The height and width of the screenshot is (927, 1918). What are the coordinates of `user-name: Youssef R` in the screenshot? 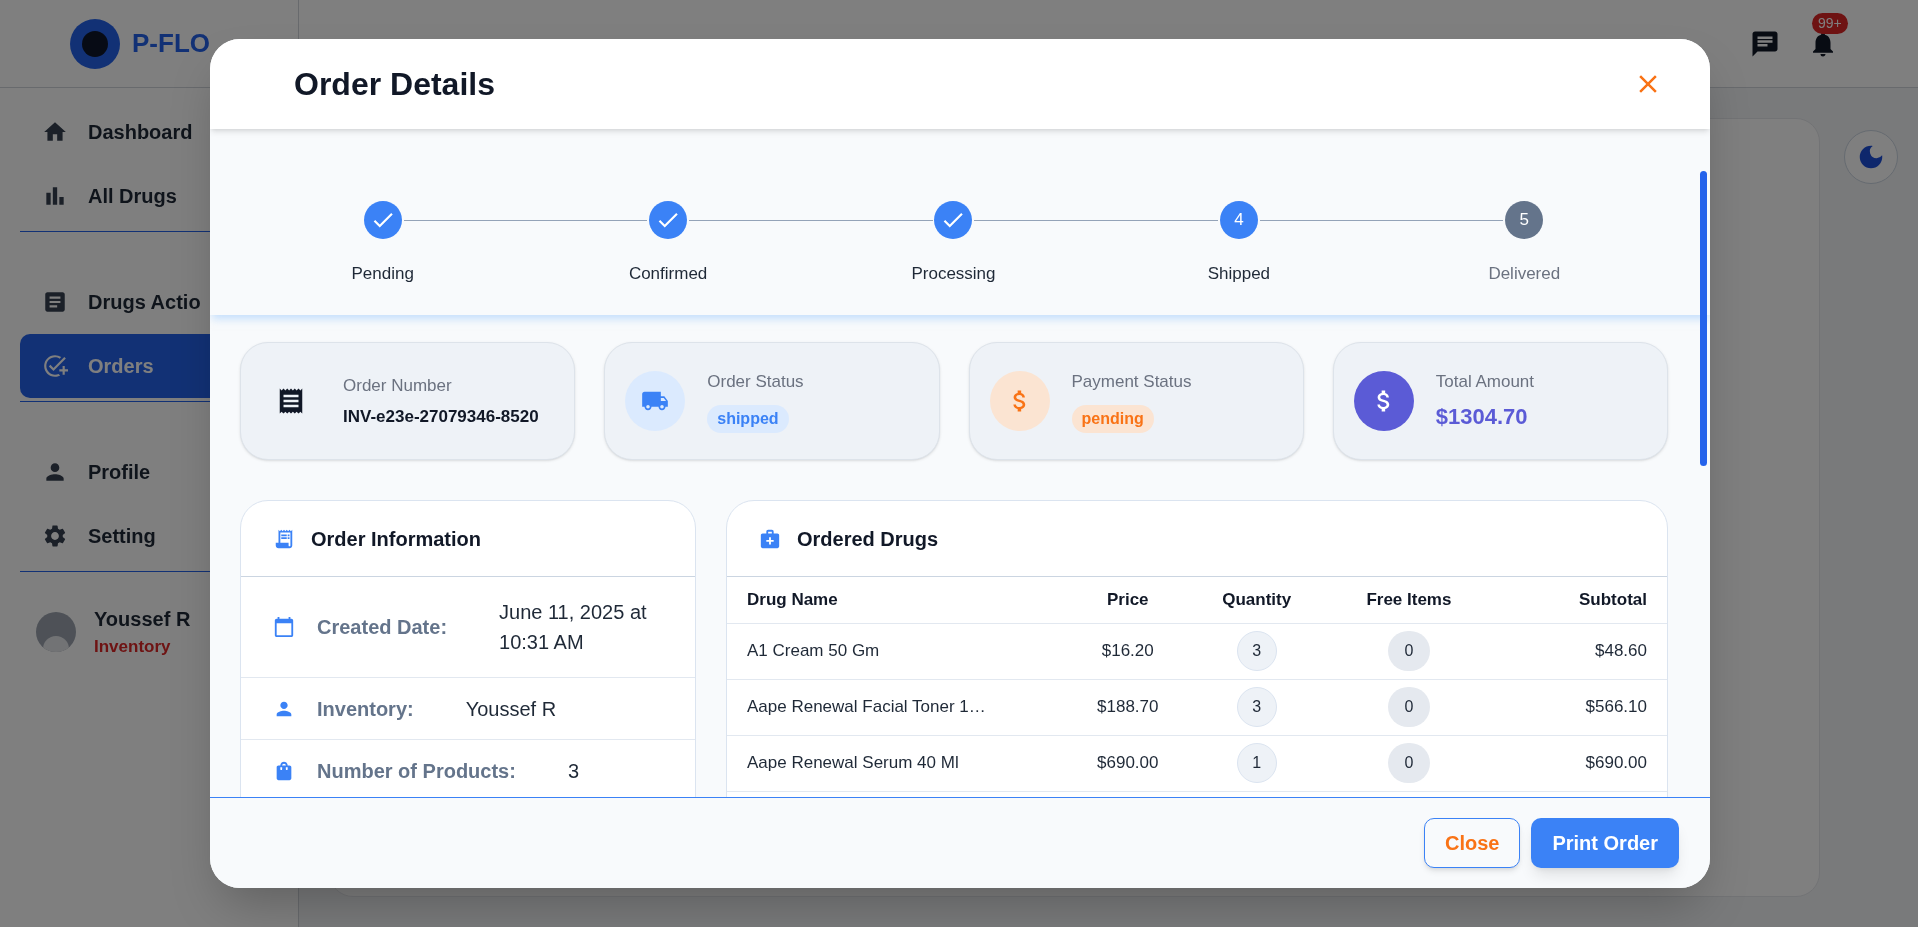 It's located at (142, 619).